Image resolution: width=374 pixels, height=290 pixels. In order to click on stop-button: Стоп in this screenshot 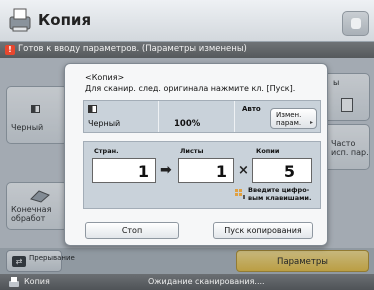, I will do `click(132, 230)`.